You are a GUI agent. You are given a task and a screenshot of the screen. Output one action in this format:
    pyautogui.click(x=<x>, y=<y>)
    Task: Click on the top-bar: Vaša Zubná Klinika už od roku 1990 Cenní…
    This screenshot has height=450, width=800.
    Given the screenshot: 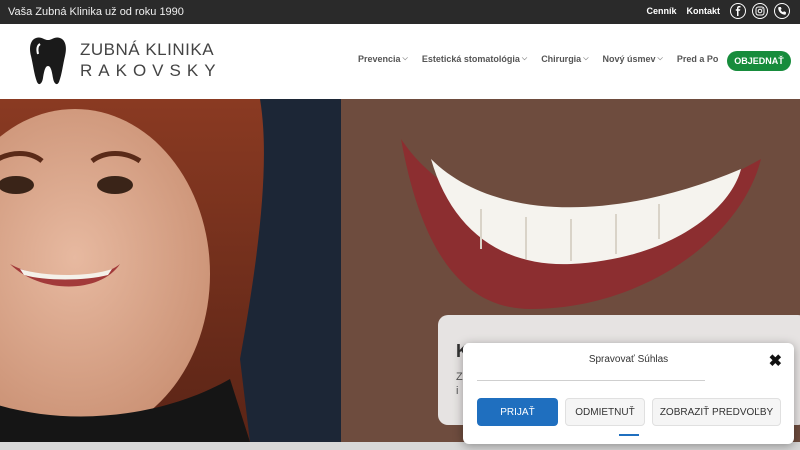 What is the action you would take?
    pyautogui.click(x=400, y=12)
    